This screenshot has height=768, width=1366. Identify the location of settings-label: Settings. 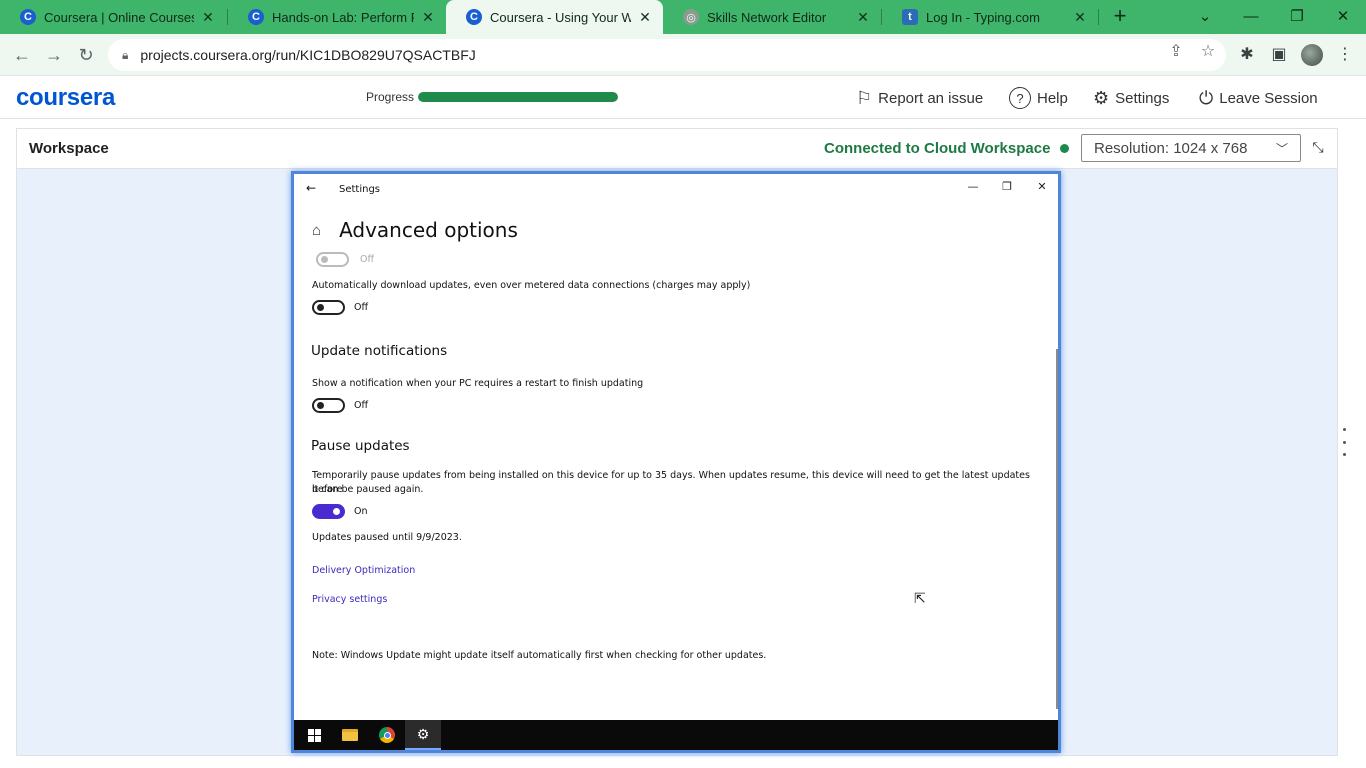
(1142, 98).